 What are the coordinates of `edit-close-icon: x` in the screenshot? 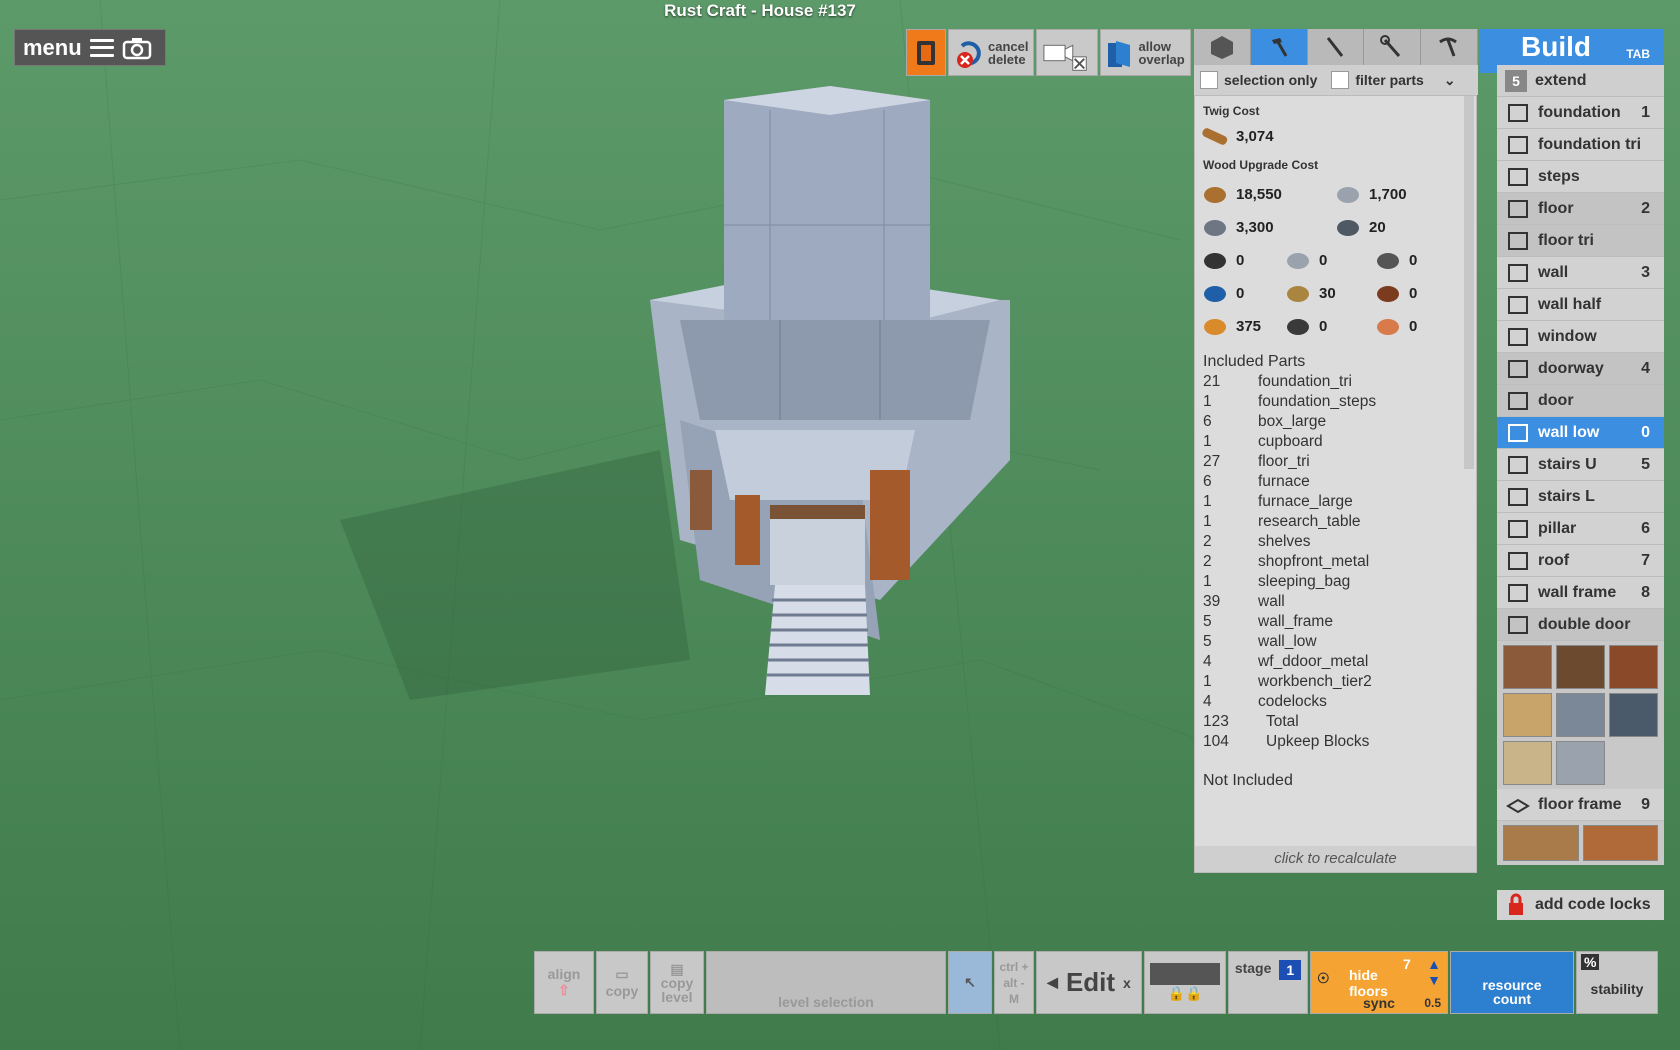 It's located at (1127, 983).